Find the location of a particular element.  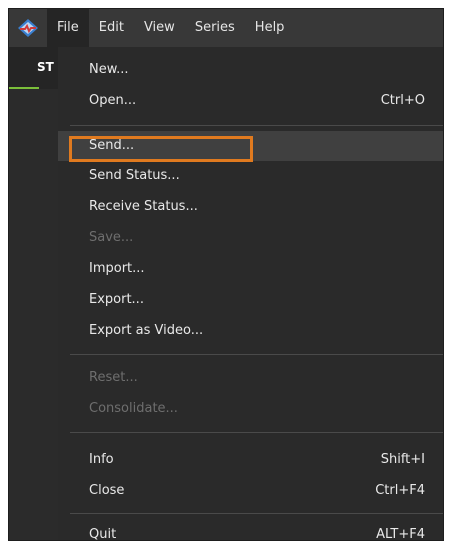

shortcut-label: Shift+I is located at coordinates (402, 459).